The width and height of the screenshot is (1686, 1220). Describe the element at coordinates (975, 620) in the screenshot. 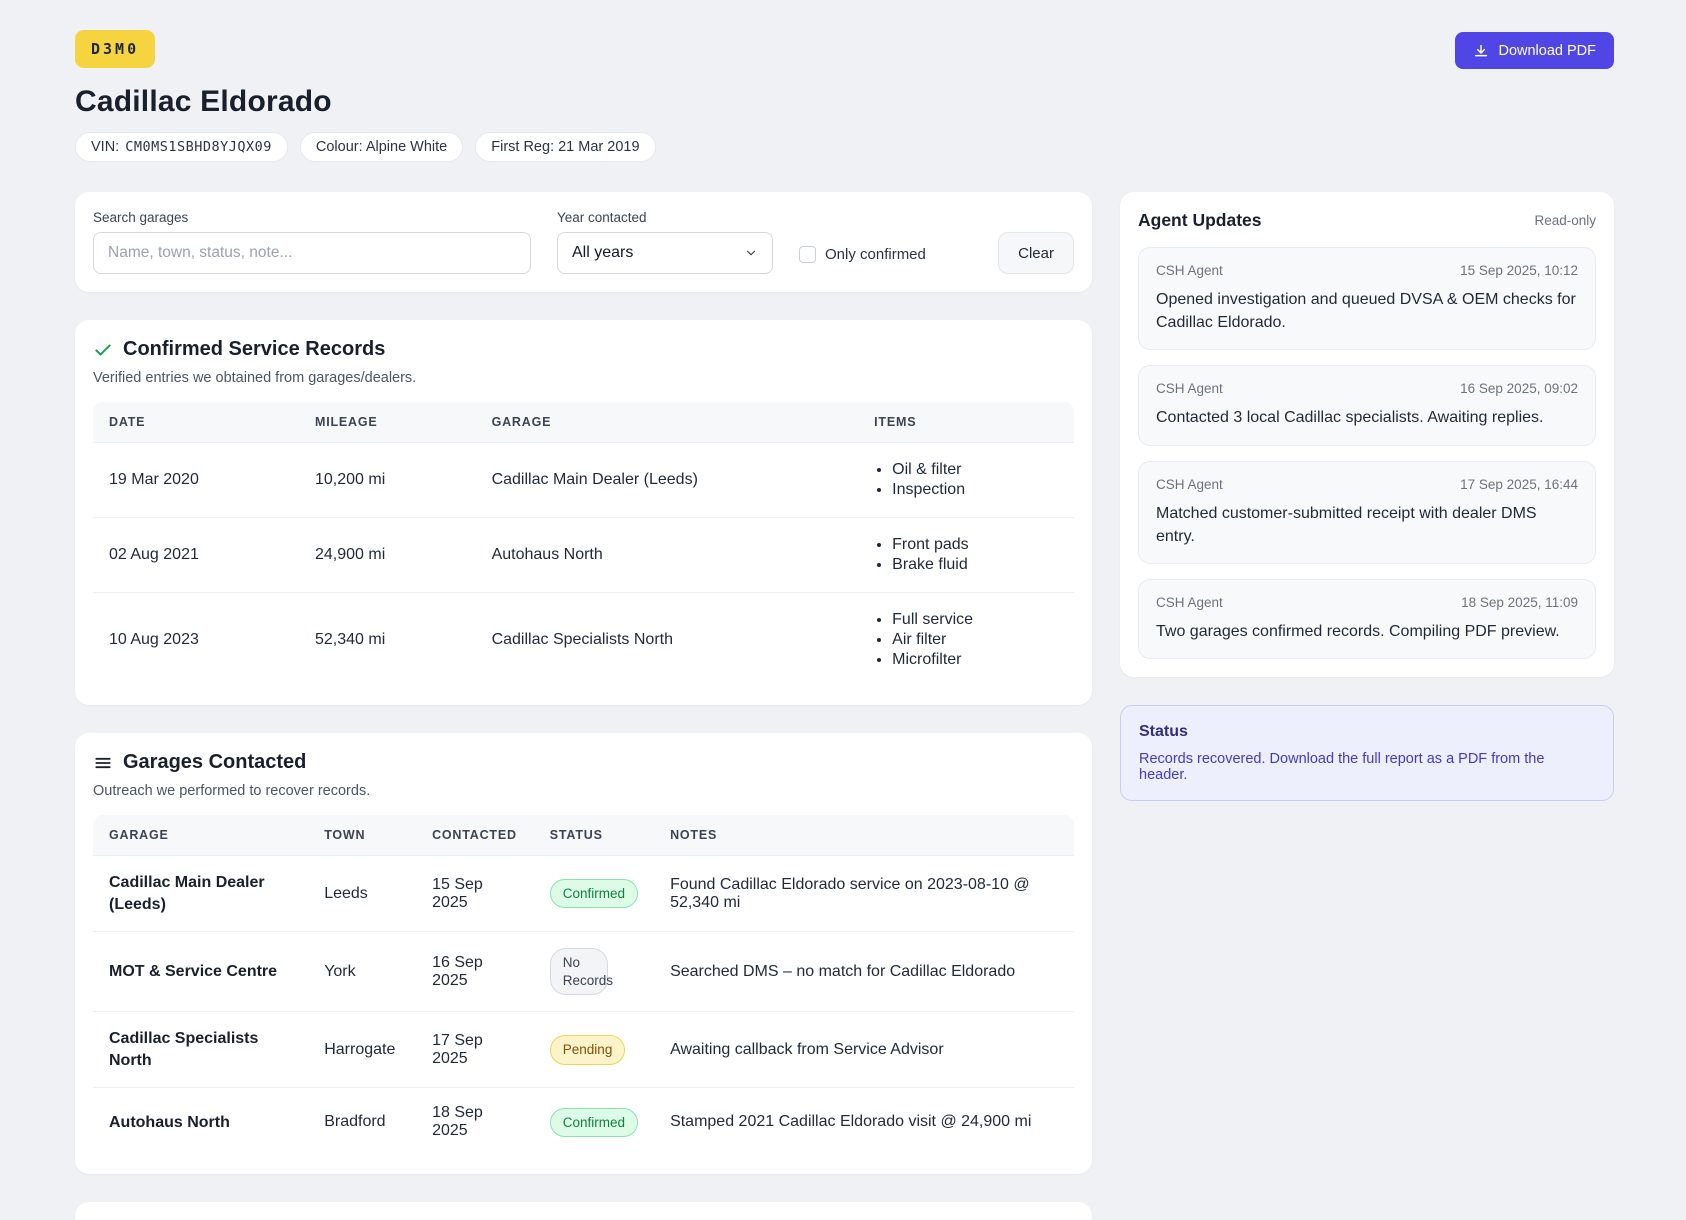

I see `record-item: Full service` at that location.